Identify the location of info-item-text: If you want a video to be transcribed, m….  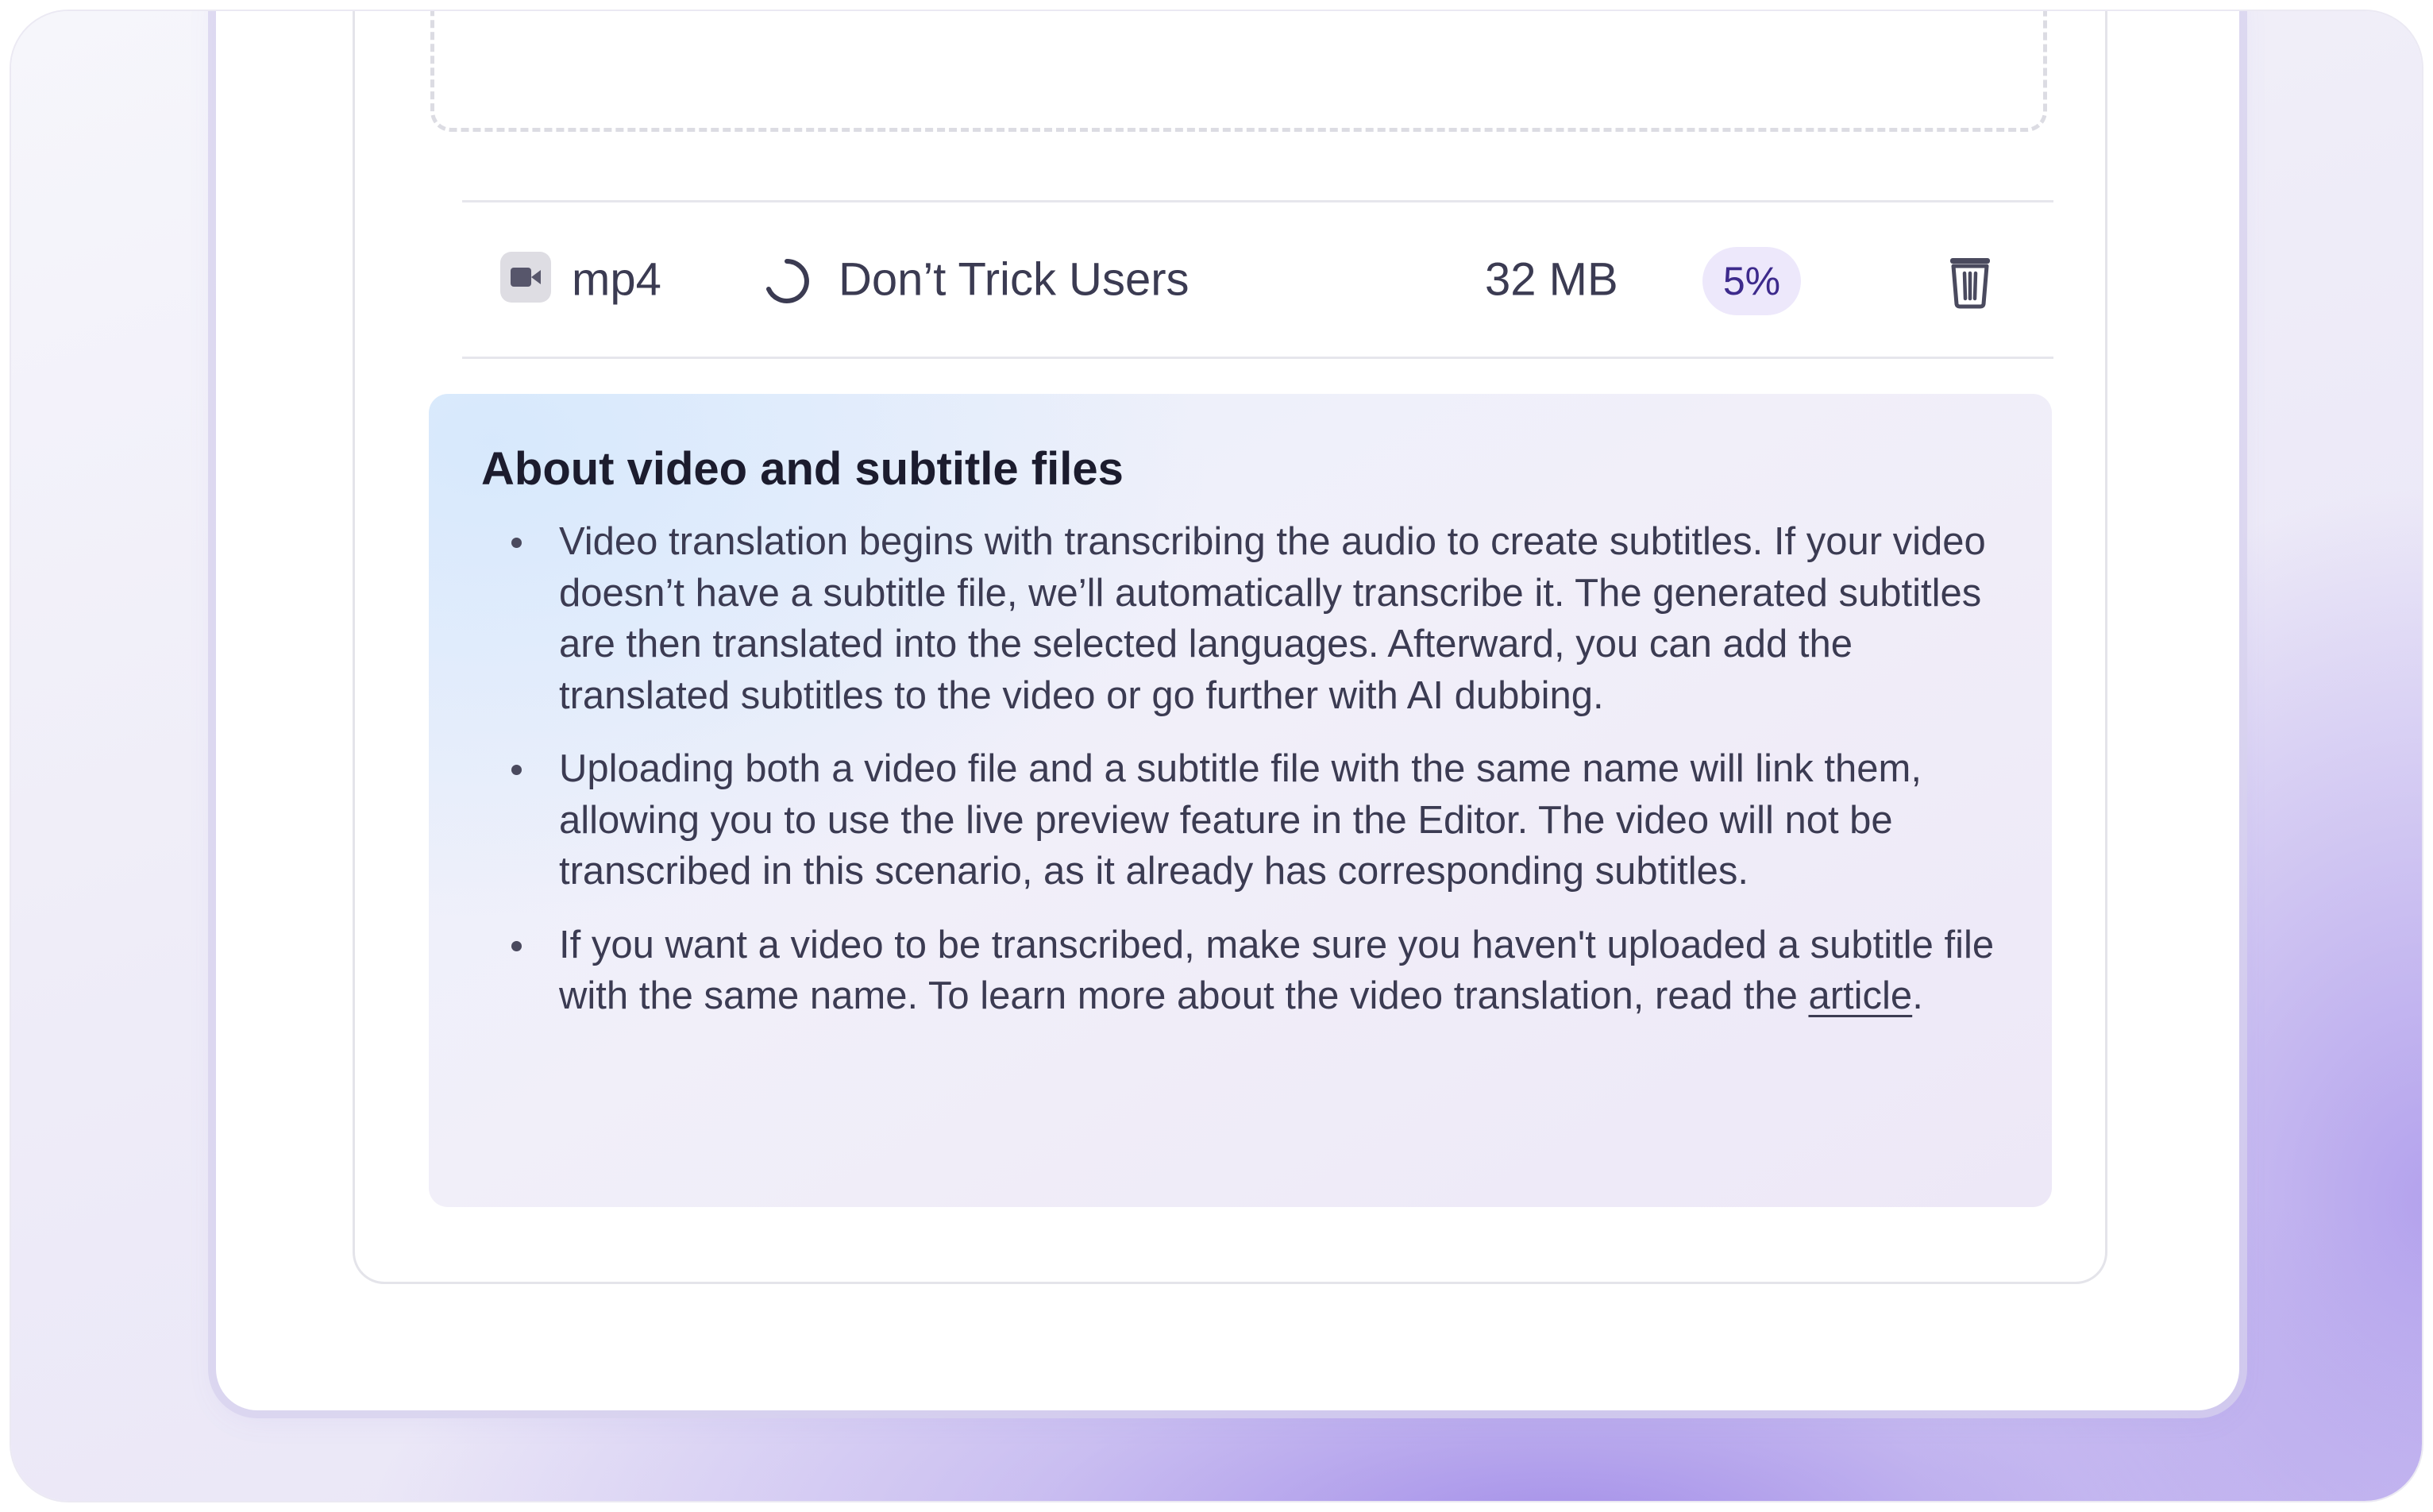
(1277, 970).